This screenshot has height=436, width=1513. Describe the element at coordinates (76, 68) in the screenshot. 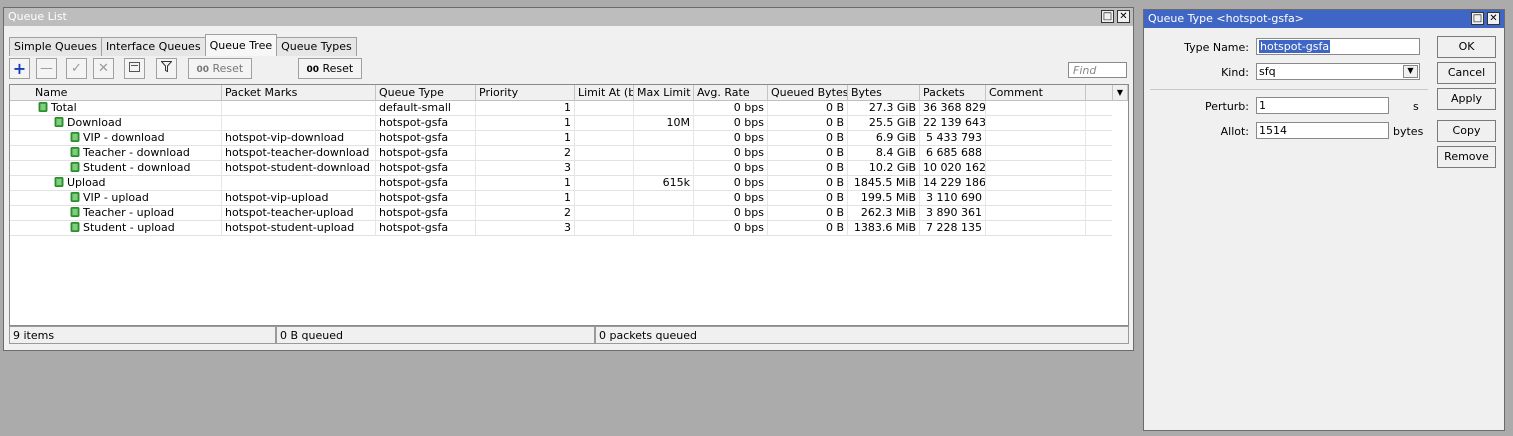

I see `enable-button: ✓` at that location.